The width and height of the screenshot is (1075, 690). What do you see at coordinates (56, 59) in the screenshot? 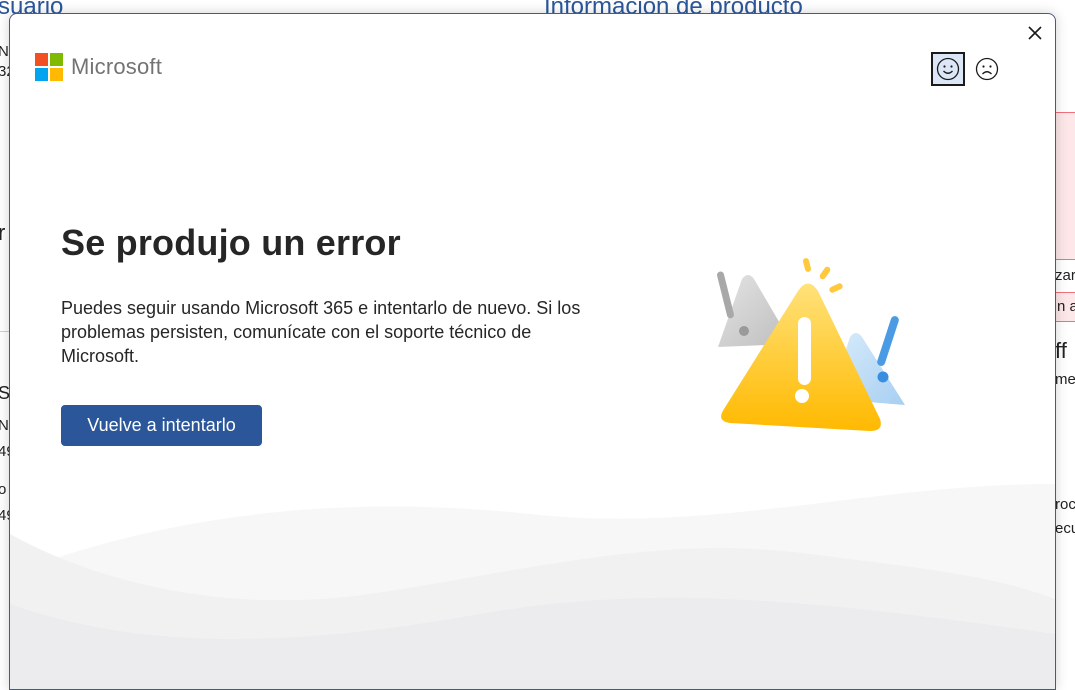
I see `logo-square-green` at bounding box center [56, 59].